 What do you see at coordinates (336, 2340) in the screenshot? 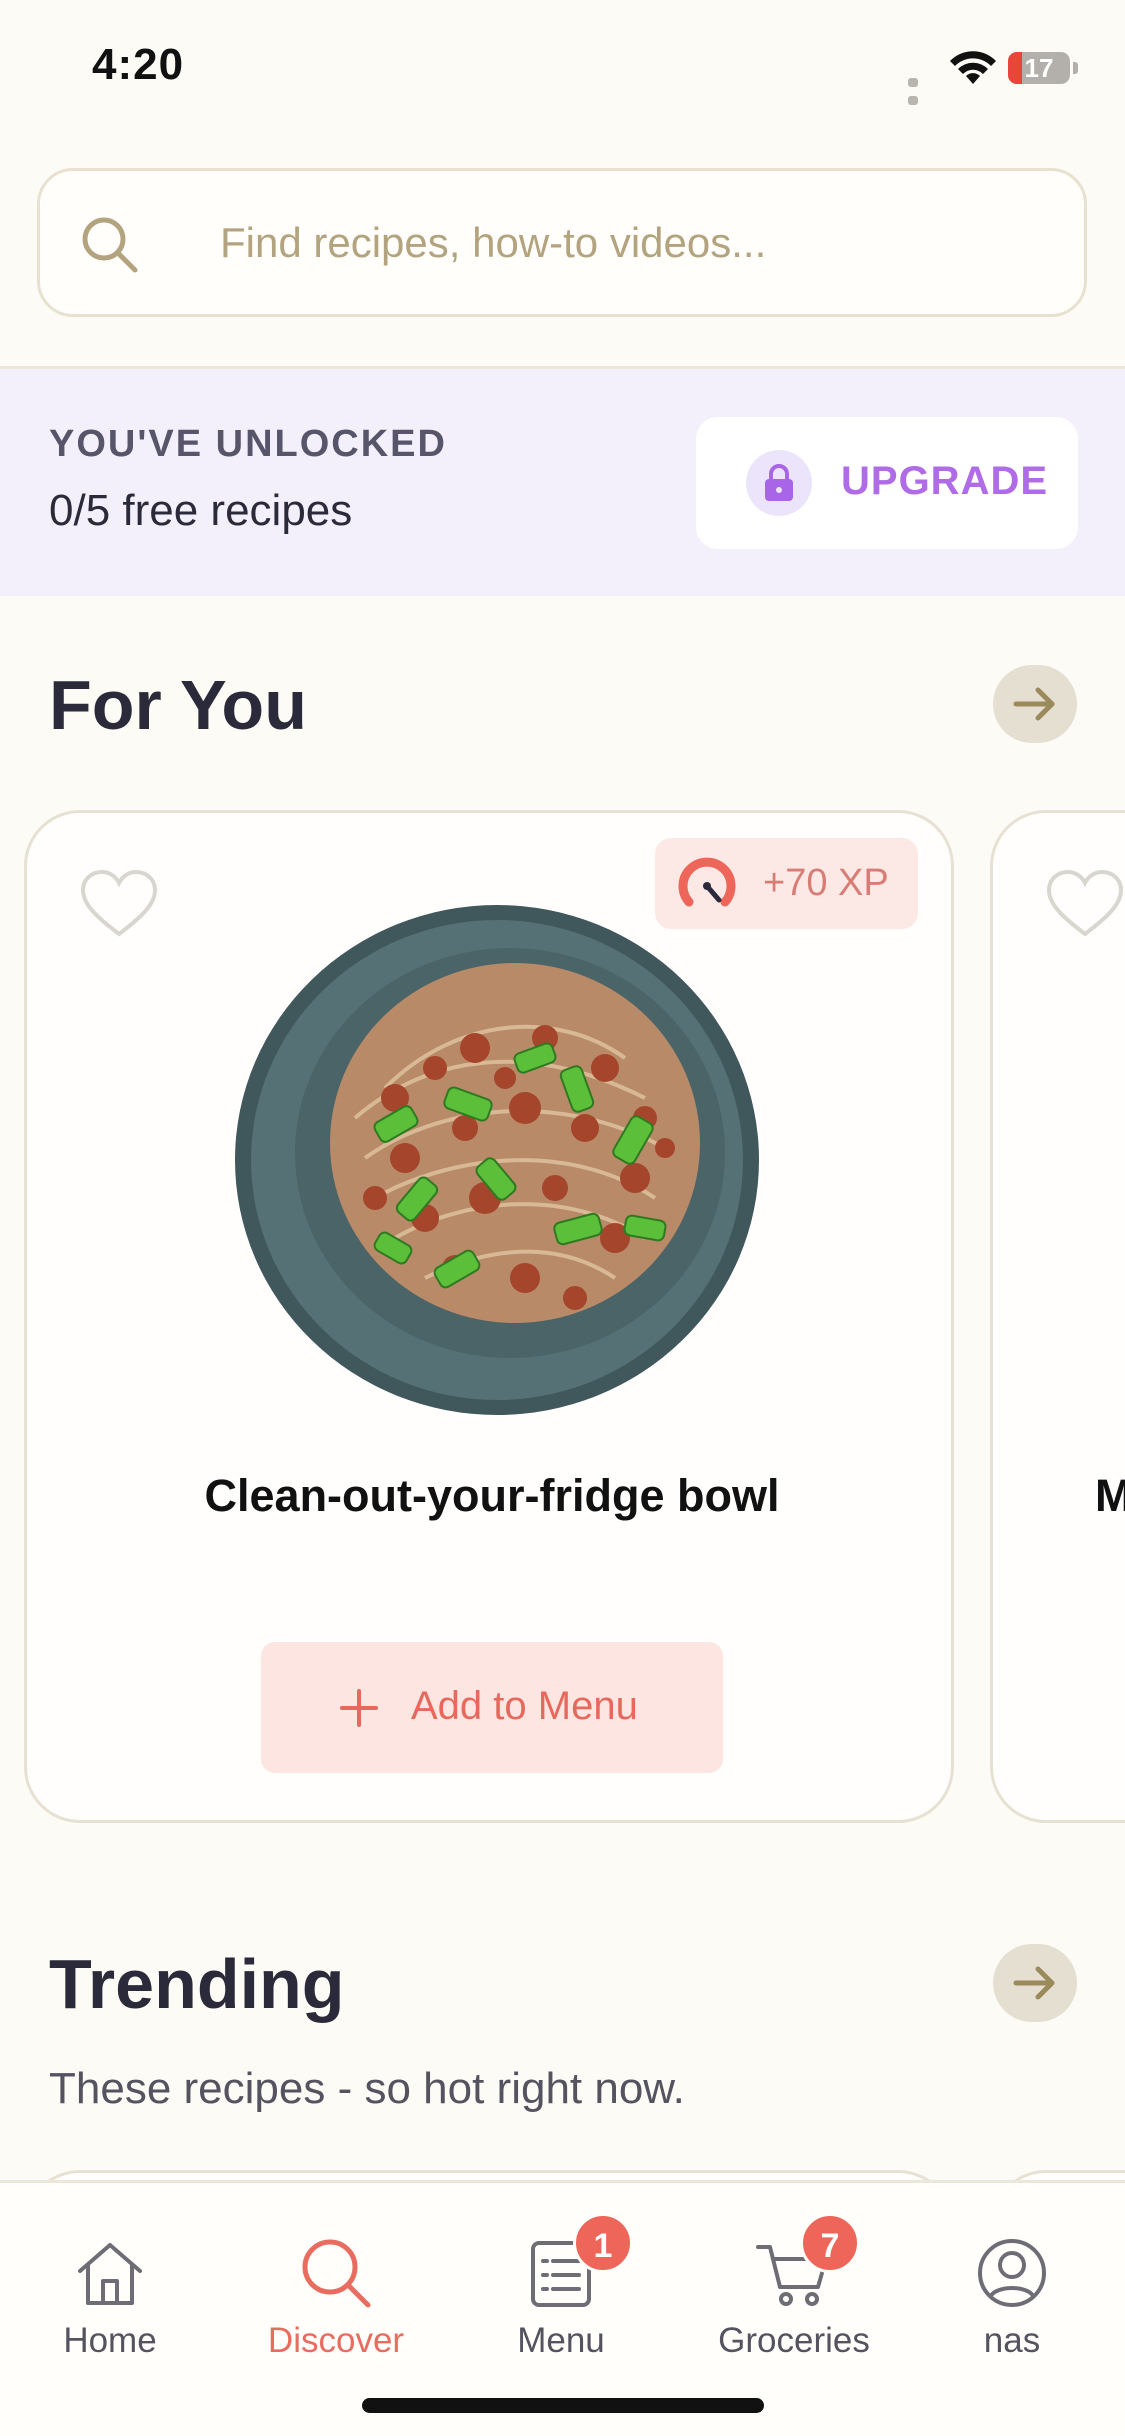
I see `tab-label: Discover` at bounding box center [336, 2340].